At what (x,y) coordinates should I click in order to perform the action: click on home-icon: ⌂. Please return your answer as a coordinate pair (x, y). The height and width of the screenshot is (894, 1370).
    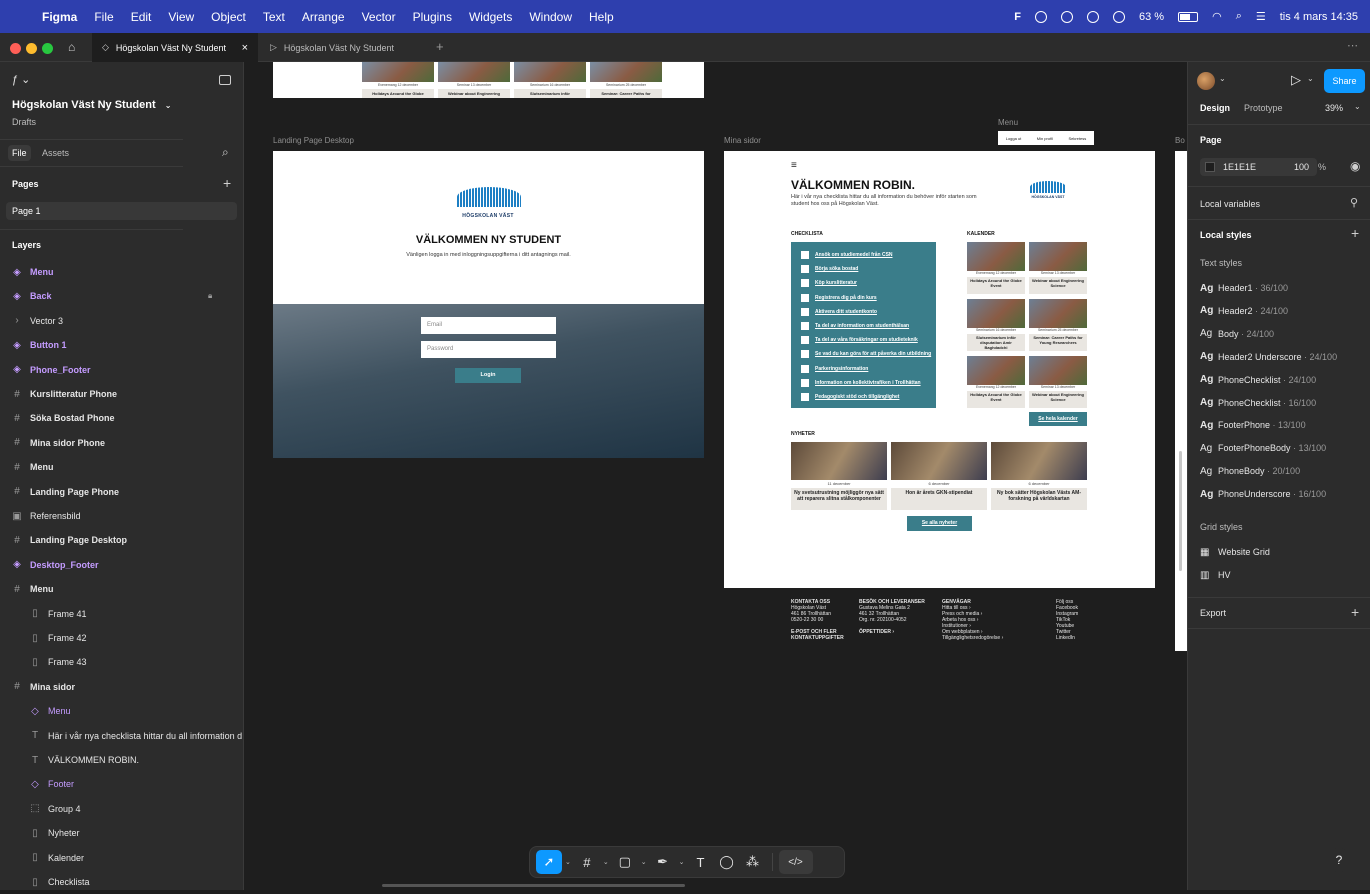
    Looking at the image, I should click on (71, 47).